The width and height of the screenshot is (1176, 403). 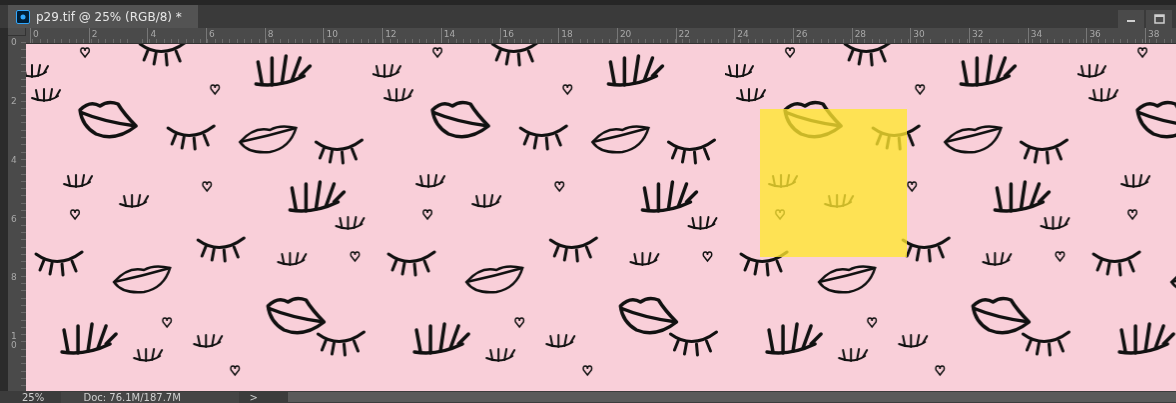 I want to click on ruler-label: 28, so click(x=860, y=34).